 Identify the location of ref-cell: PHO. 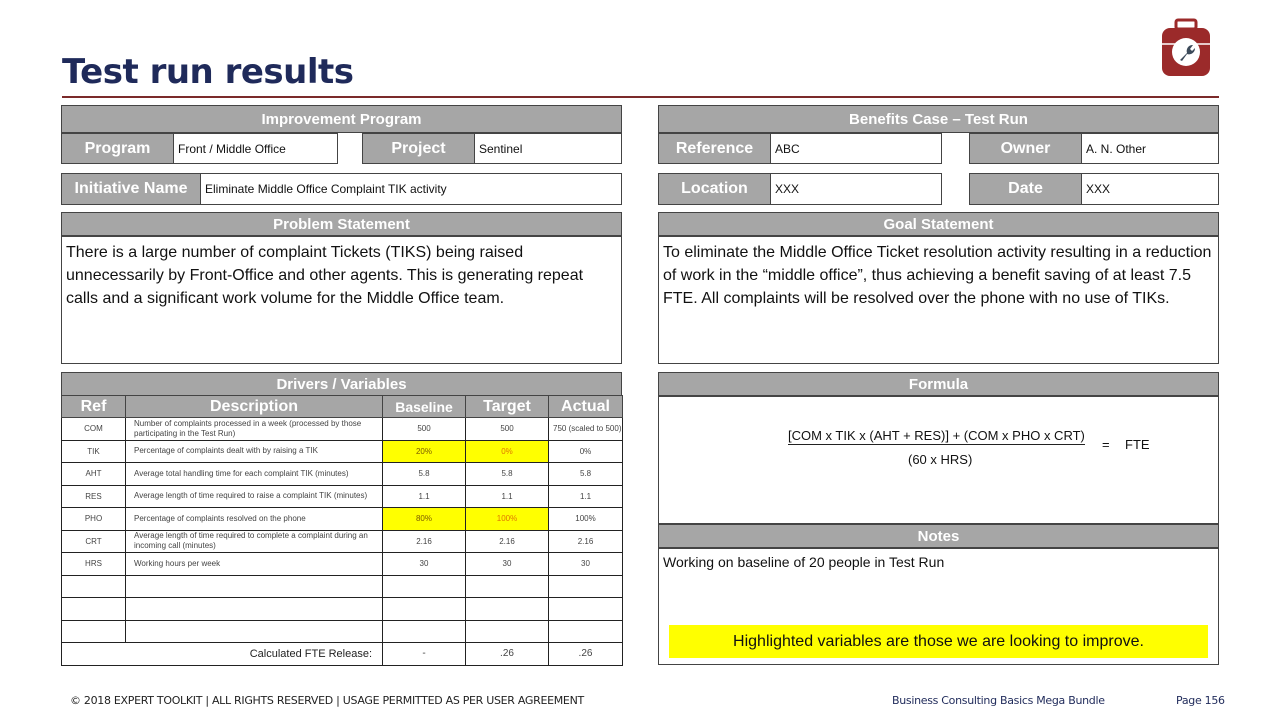
(93, 519).